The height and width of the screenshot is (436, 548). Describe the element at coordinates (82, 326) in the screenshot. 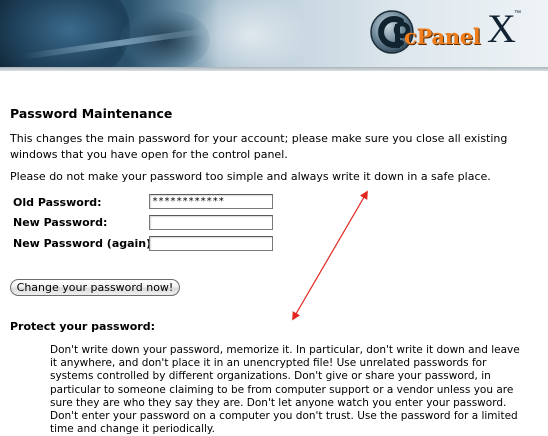

I see `protect-heading: Protect your password:` at that location.